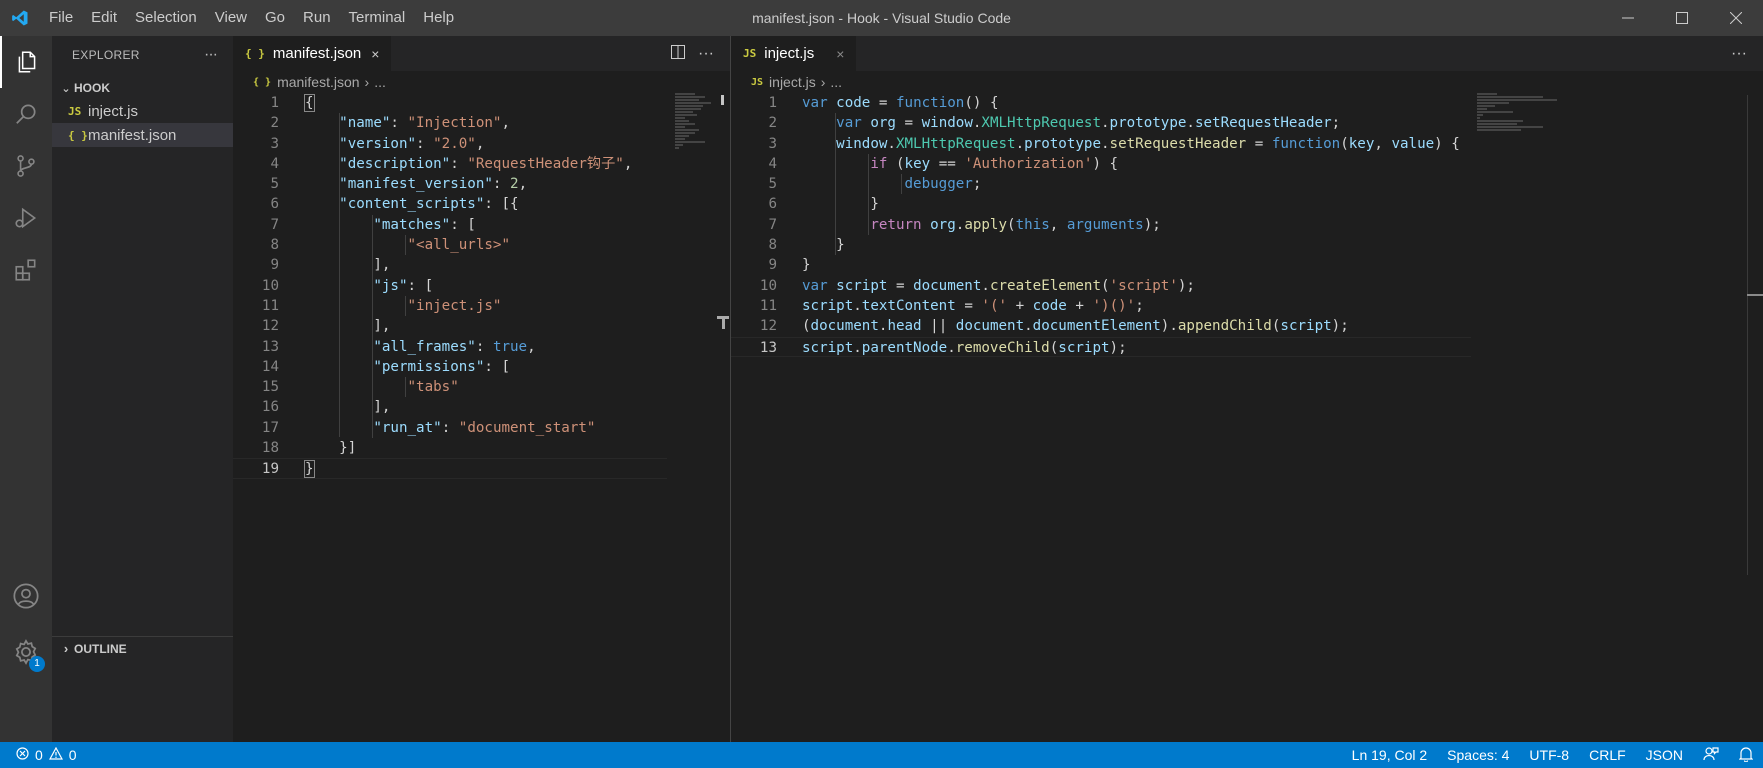 This screenshot has width=1763, height=768. I want to click on code-line: 8 }, so click(806, 245).